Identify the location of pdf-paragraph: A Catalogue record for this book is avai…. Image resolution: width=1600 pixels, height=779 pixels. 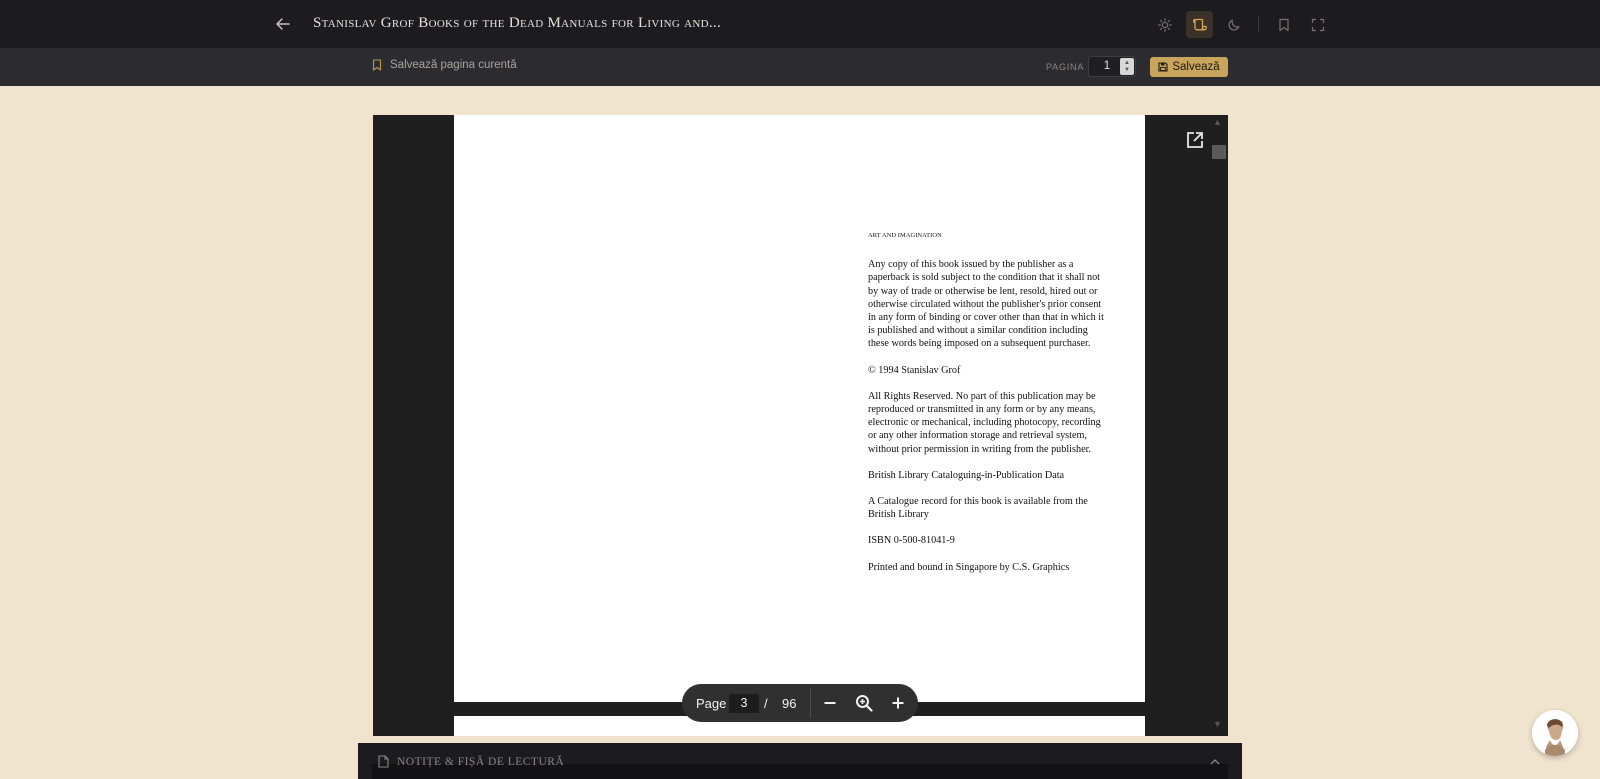
(978, 508).